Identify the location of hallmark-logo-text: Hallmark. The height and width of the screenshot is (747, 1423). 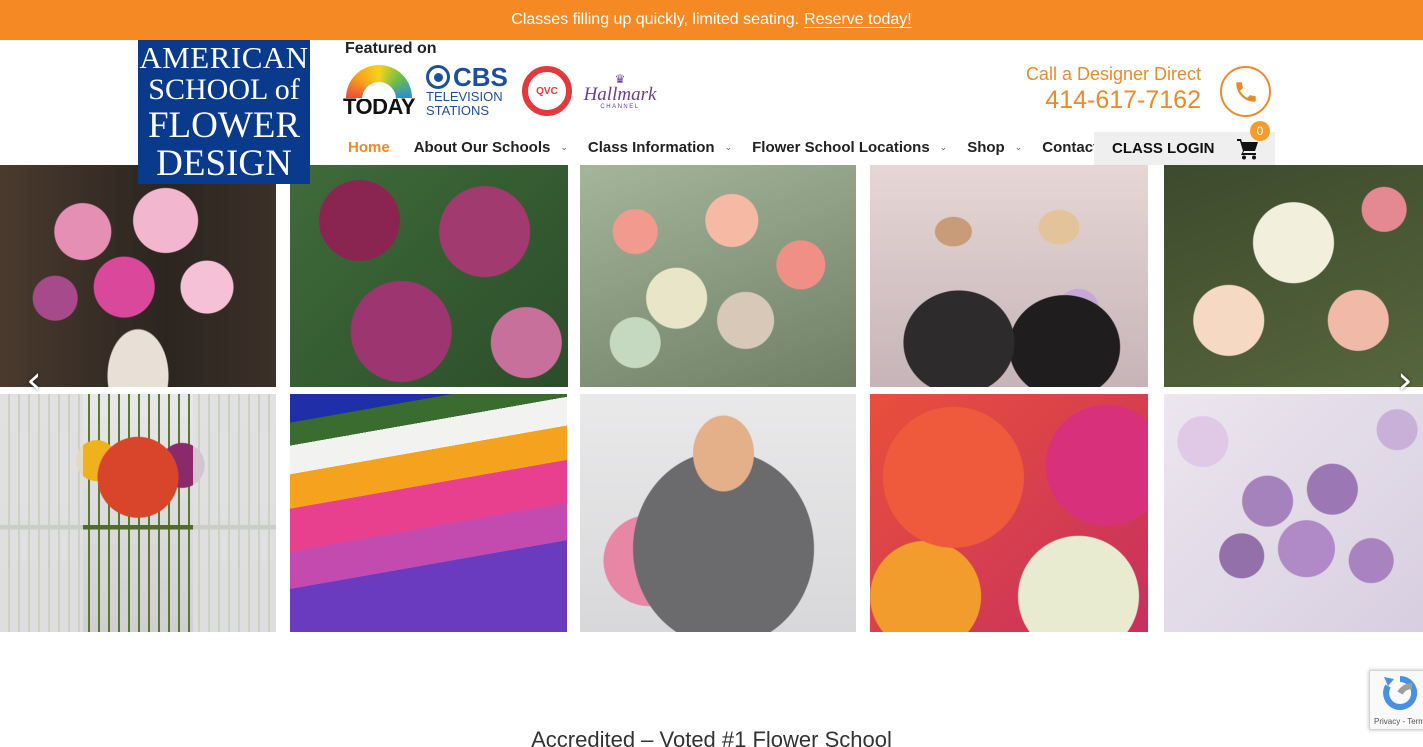
(620, 94).